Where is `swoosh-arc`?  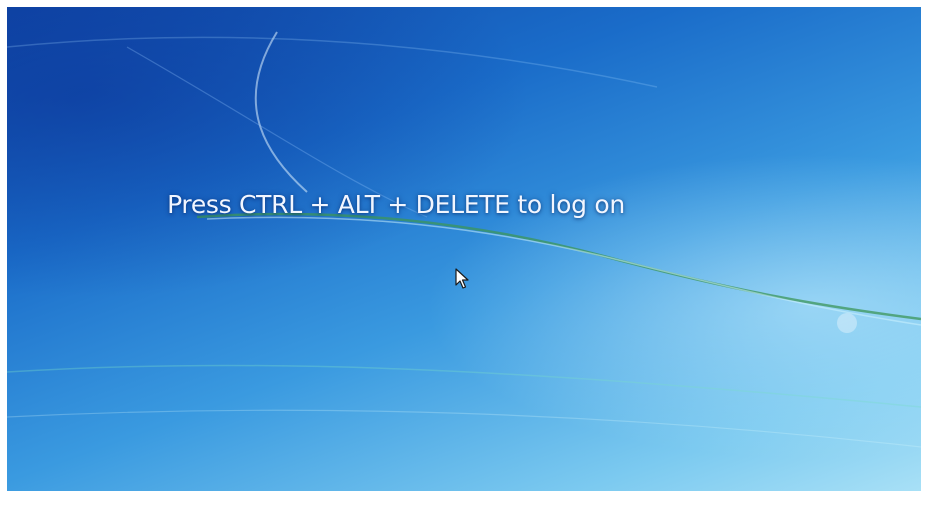 swoosh-arc is located at coordinates (281, 112).